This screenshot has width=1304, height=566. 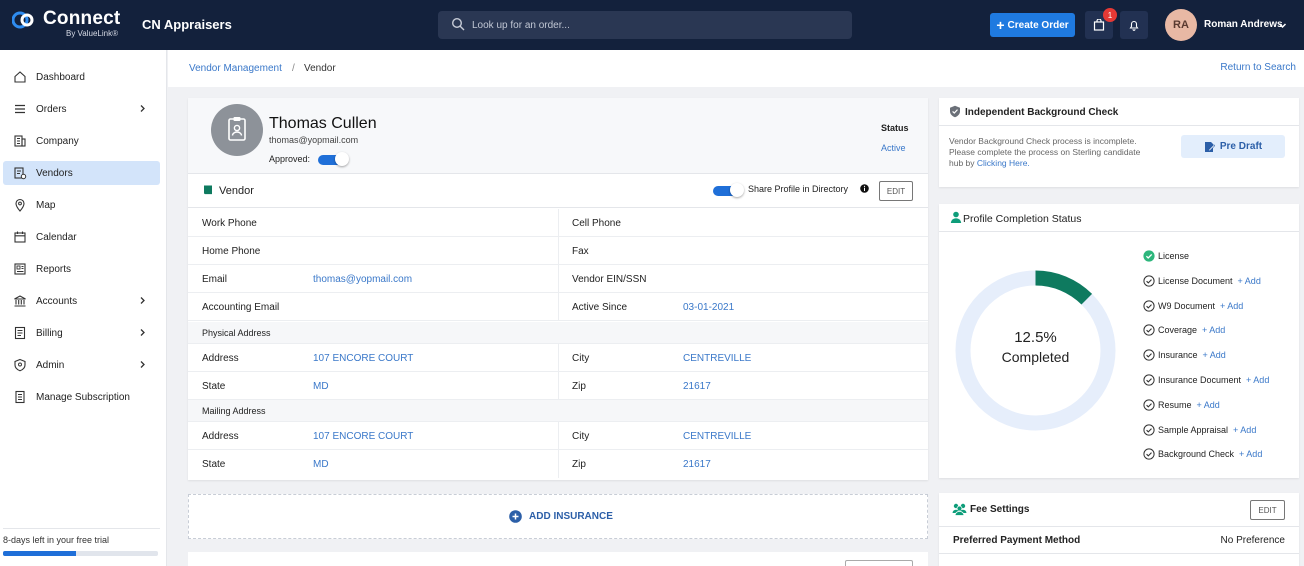 What do you see at coordinates (717, 358) in the screenshot?
I see `physical-city-value: CENTREVILLE` at bounding box center [717, 358].